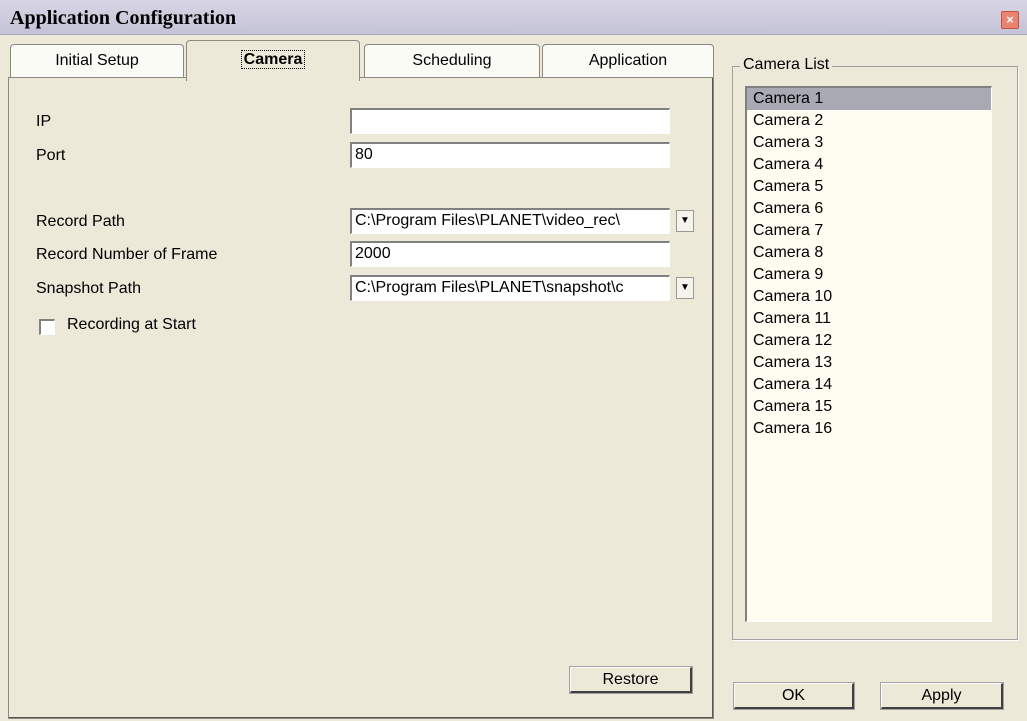 This screenshot has height=721, width=1027. What do you see at coordinates (510, 288) in the screenshot?
I see `snapshot-path-field: C:\Program Files\PLANET\snapshot\c` at bounding box center [510, 288].